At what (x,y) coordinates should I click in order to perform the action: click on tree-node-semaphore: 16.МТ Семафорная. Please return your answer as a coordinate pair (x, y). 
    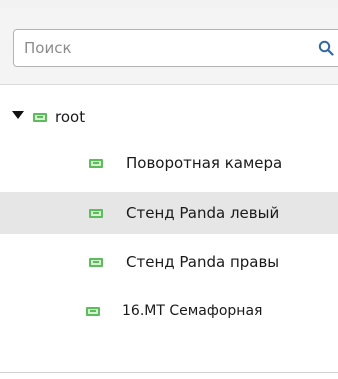
    Looking at the image, I should click on (169, 311).